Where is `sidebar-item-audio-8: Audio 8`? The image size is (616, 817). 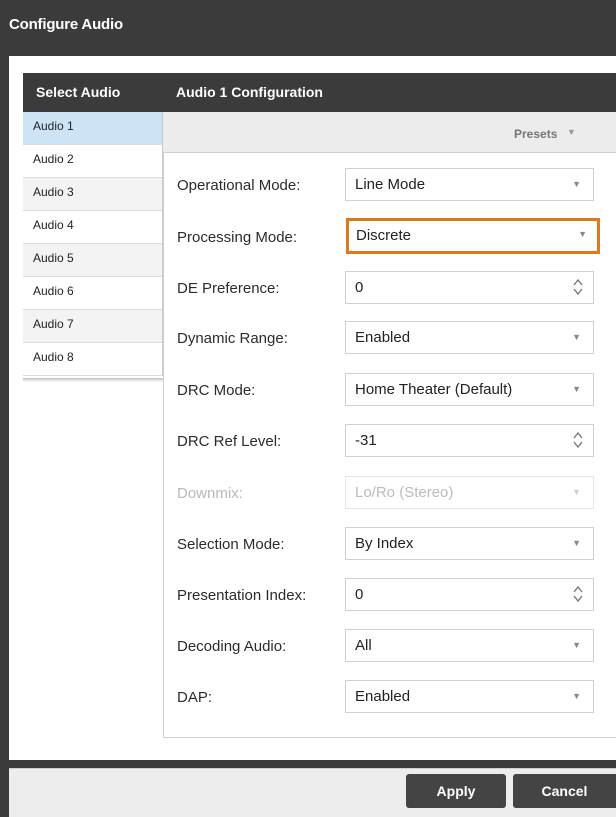 sidebar-item-audio-8: Audio 8 is located at coordinates (93, 359).